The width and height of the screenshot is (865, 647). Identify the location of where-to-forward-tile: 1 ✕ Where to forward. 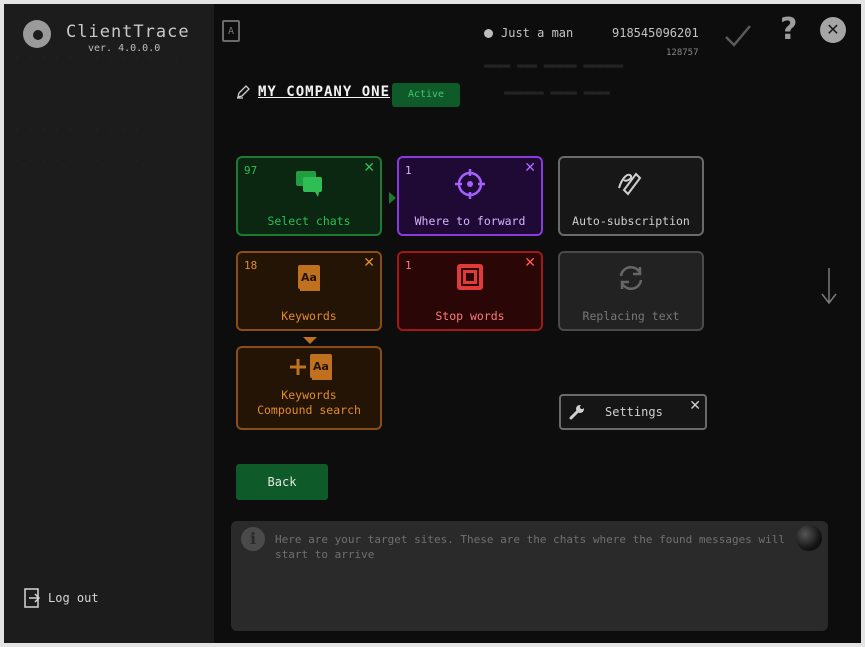
(470, 196).